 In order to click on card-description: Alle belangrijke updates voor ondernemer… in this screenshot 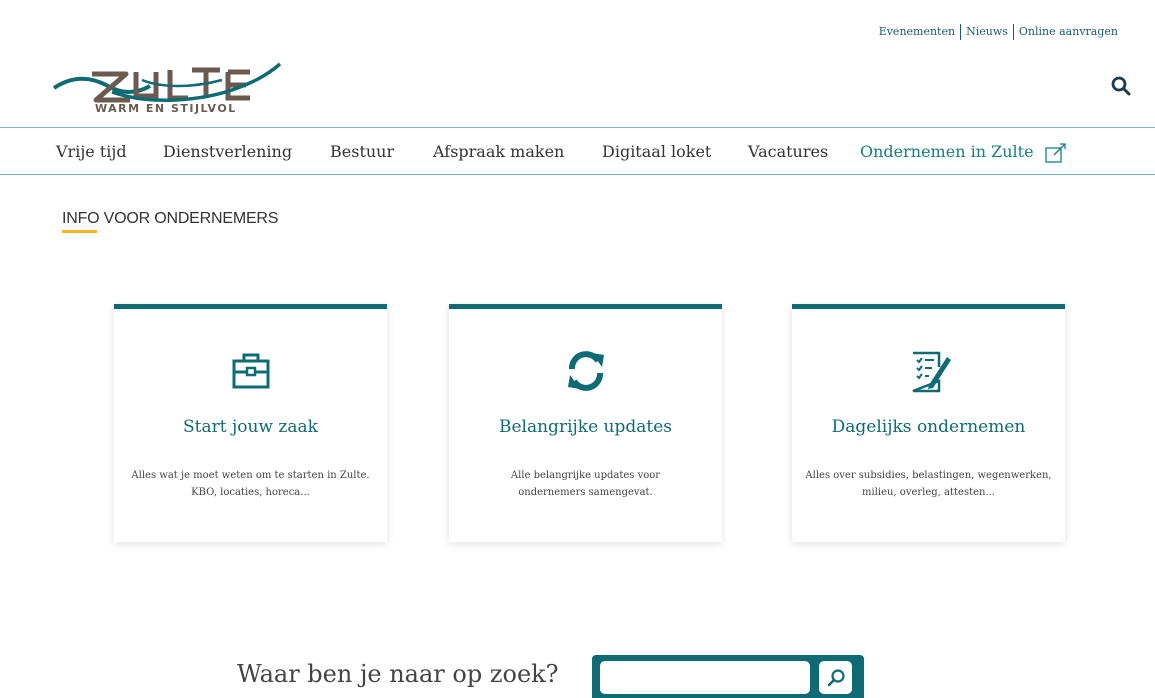, I will do `click(585, 484)`.